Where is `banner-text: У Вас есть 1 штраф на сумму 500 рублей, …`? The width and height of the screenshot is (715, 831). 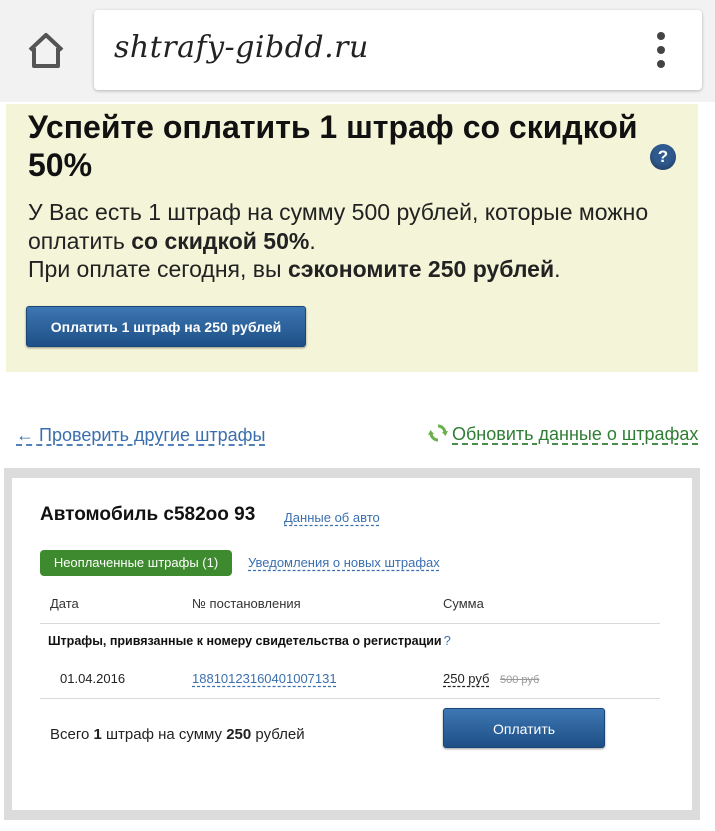
banner-text: У Вас есть 1 штраф на сумму 500 рублей, … is located at coordinates (348, 241).